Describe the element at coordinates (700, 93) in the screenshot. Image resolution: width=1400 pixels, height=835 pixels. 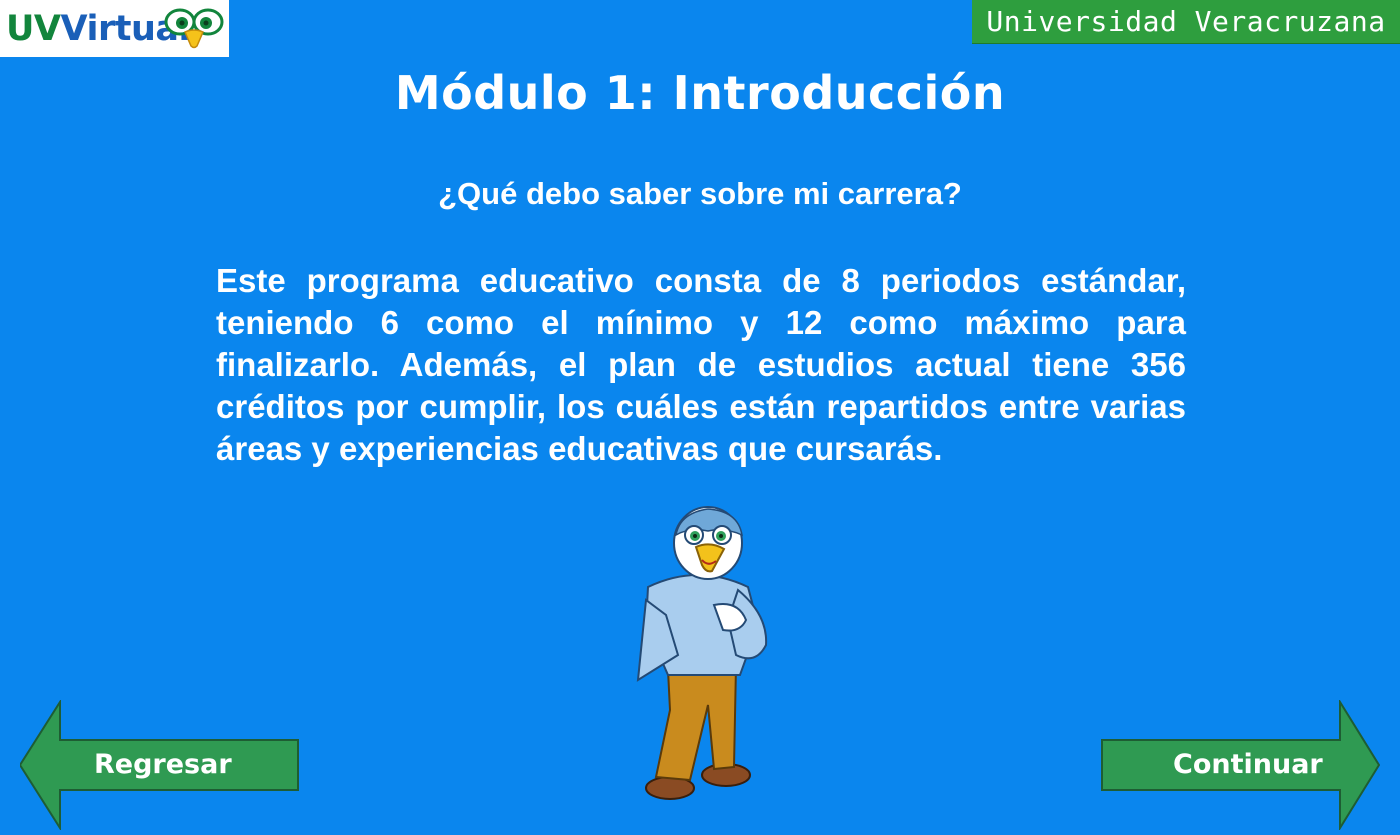
I see `page-title: Módulo 1: Introducción` at that location.